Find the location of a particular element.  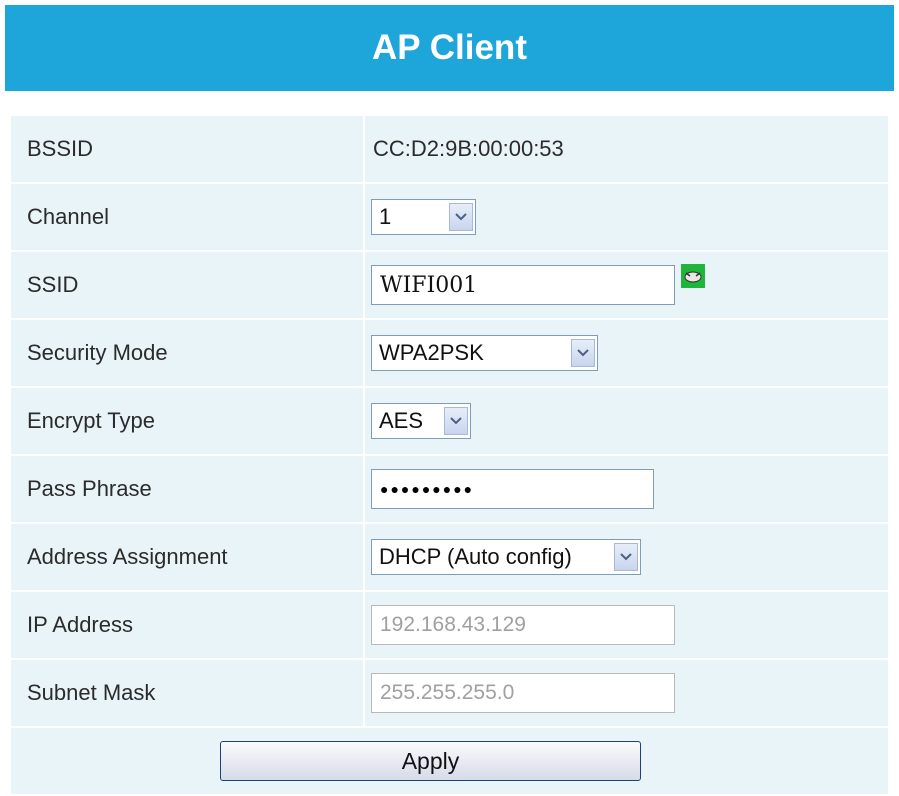

security-mode-label: Security Mode is located at coordinates (187, 353).